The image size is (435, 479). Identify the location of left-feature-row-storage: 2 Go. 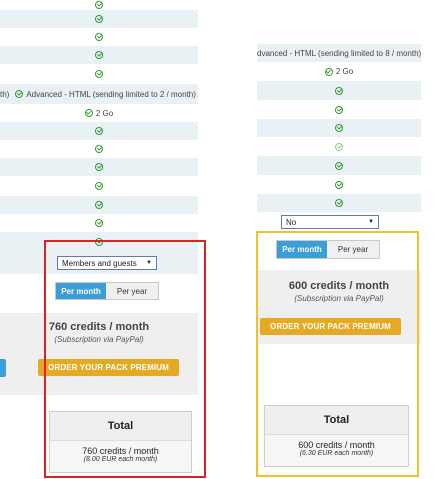
(99, 113).